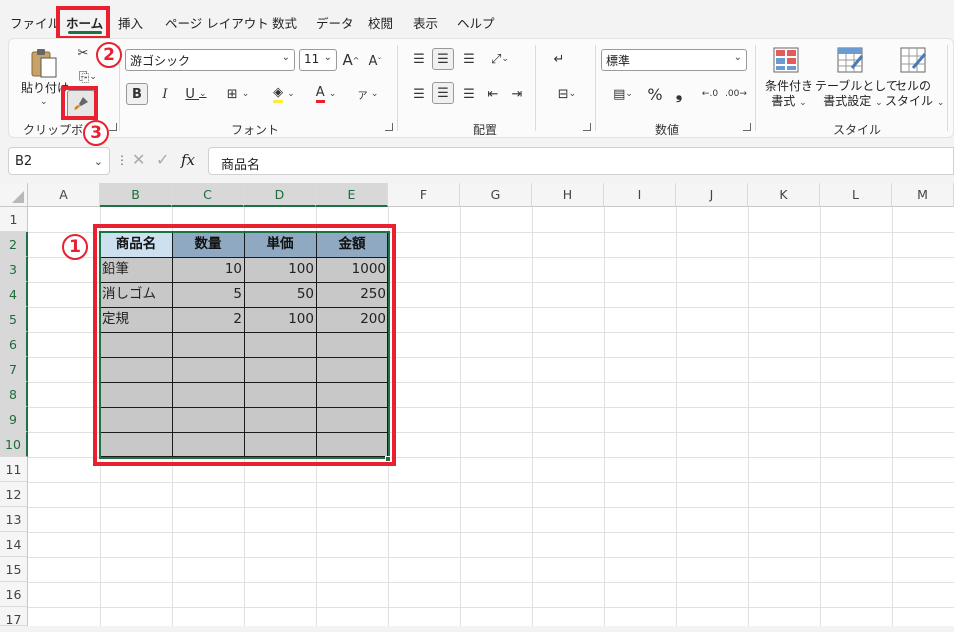  What do you see at coordinates (14, 319) in the screenshot?
I see `row-header-5: 5` at bounding box center [14, 319].